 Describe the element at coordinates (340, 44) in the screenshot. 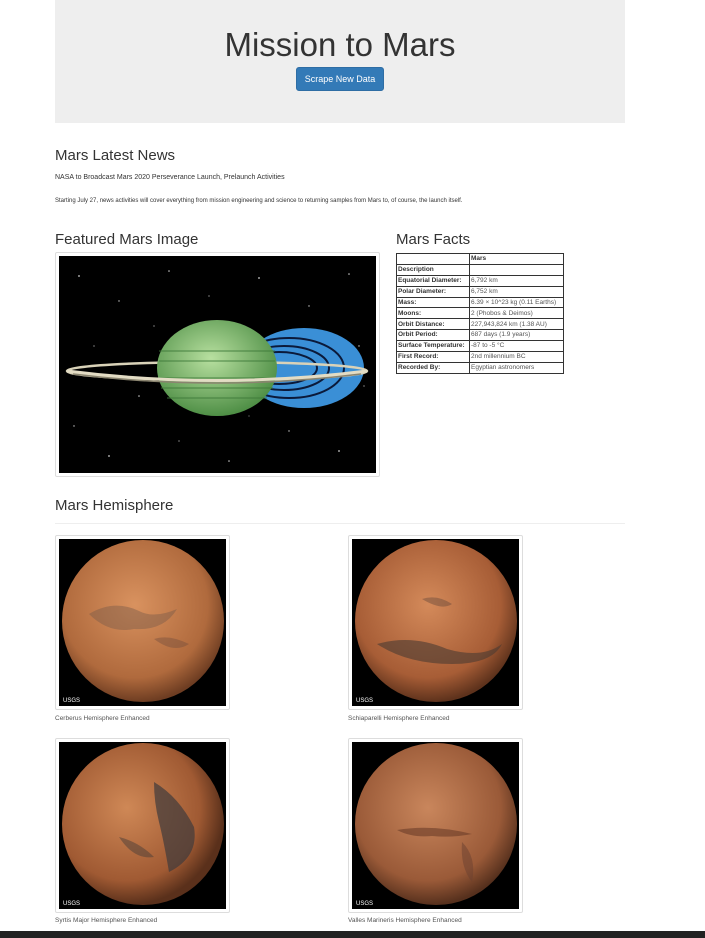

I see `page-title: Mission to Mars` at that location.